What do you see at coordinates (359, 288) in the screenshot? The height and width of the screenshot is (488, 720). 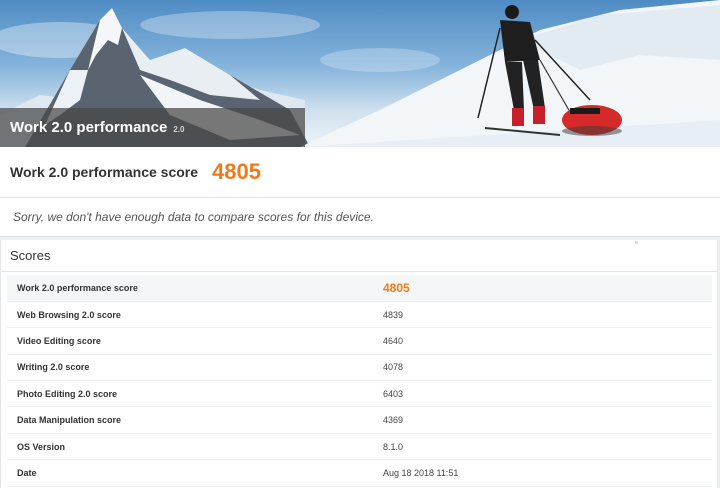 I see `table-row: Work 2.0 performance score 4805` at bounding box center [359, 288].